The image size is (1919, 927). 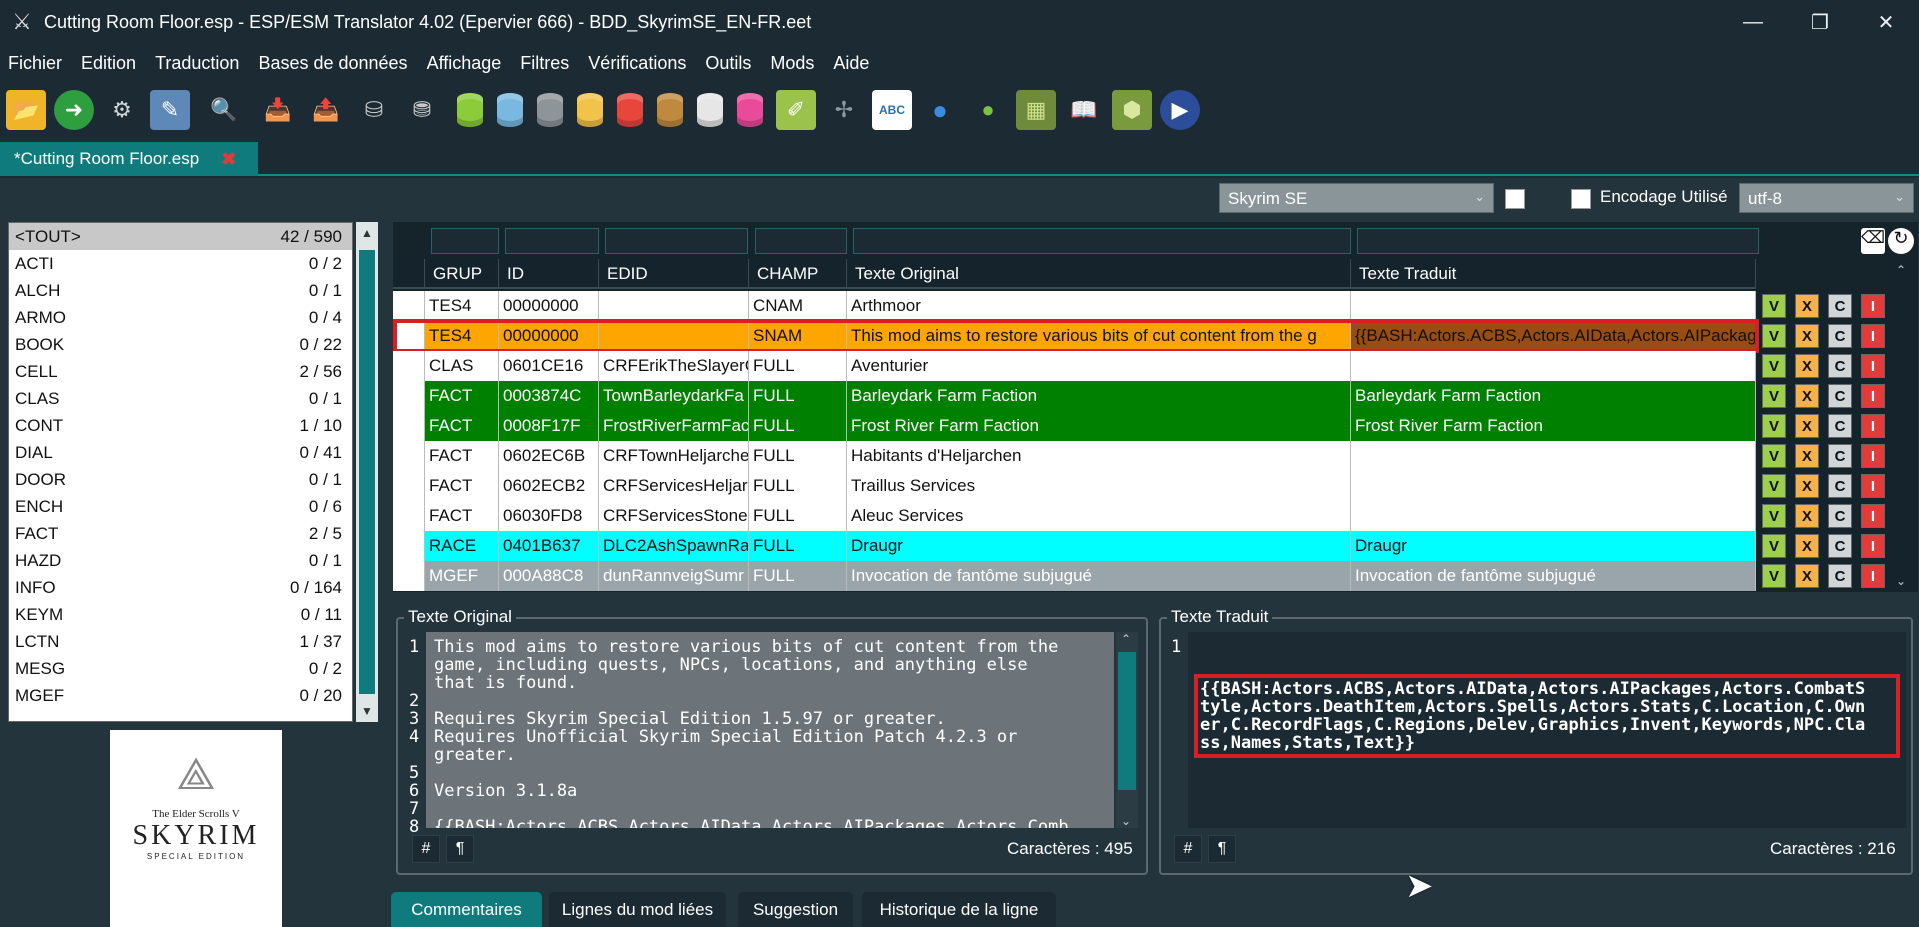 I want to click on filter-champ-input, so click(x=801, y=241).